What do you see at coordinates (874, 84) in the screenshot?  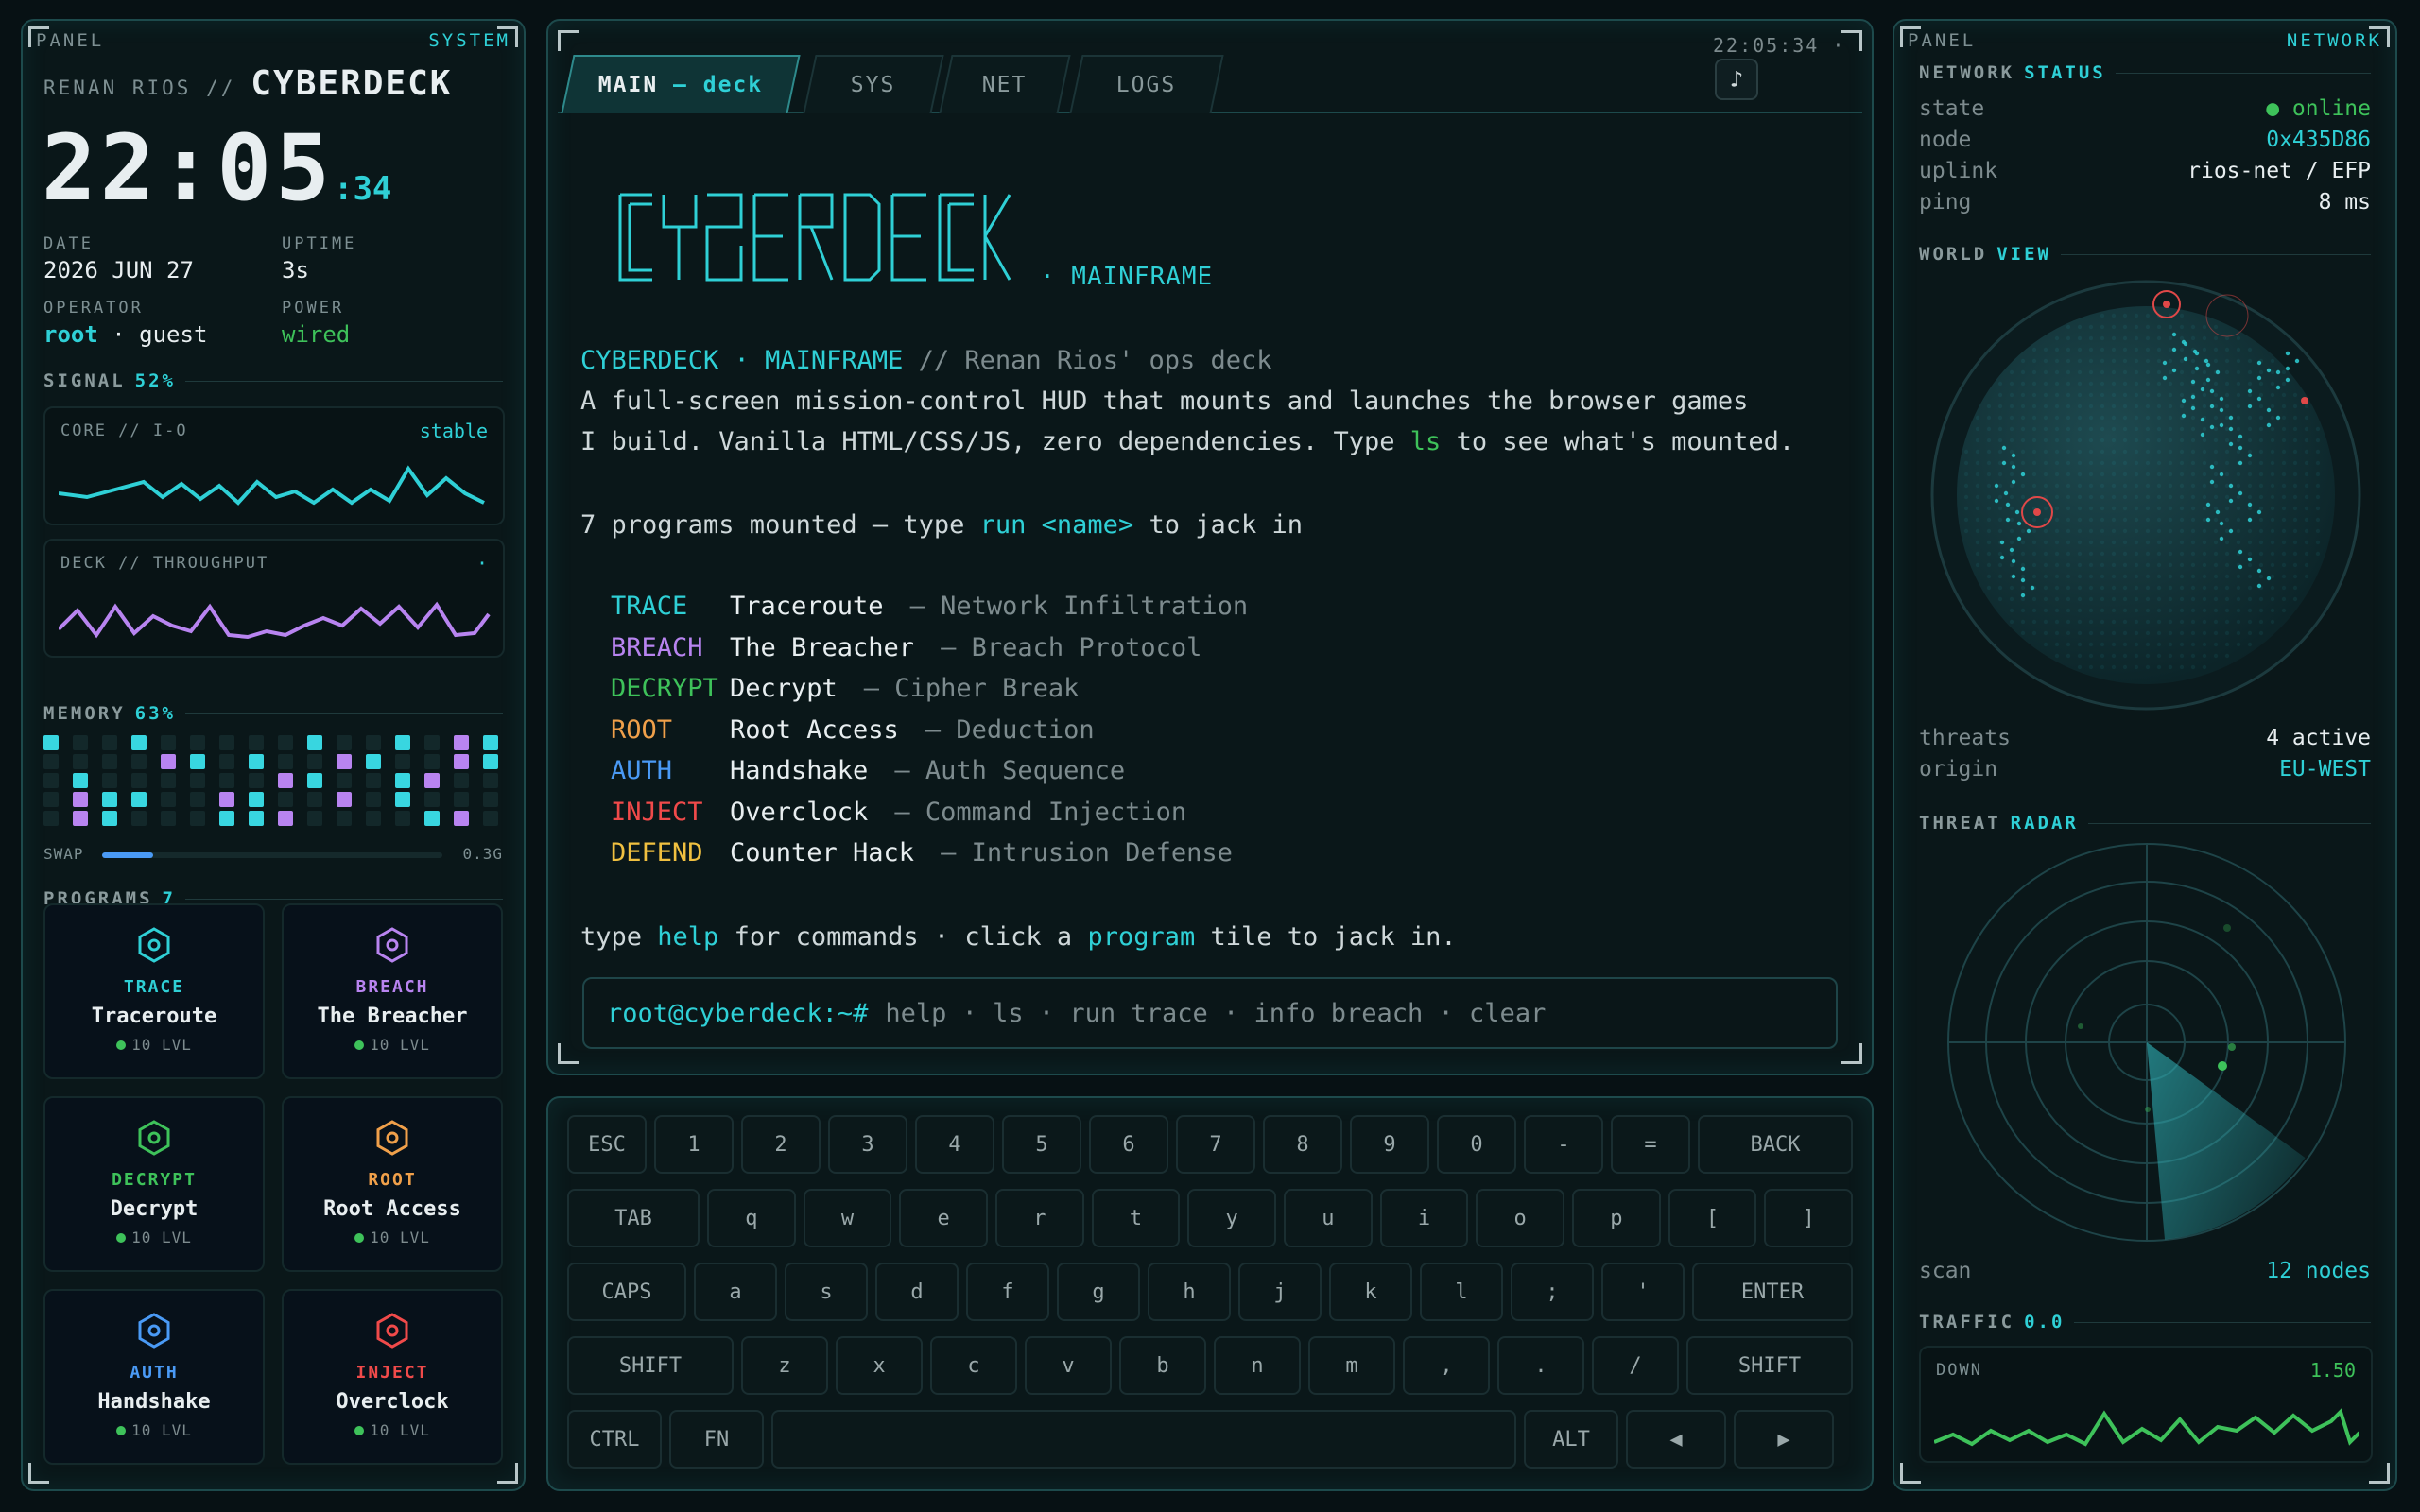 I see `tab-sys: SYS` at bounding box center [874, 84].